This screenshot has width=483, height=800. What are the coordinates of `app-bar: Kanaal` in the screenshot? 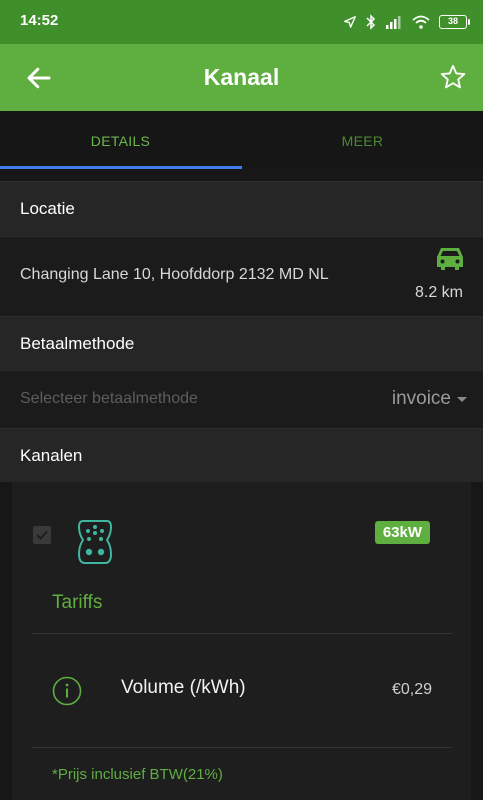 It's located at (241, 77).